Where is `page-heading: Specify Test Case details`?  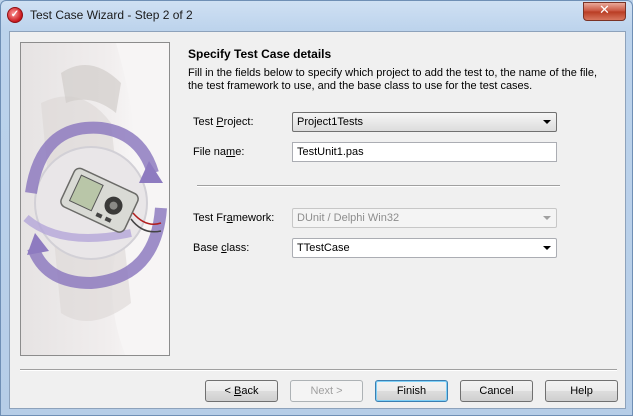
page-heading: Specify Test Case details is located at coordinates (260, 54).